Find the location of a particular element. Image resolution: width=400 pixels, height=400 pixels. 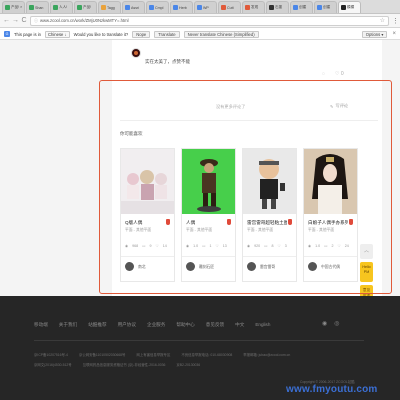

tab-title: 发现 is located at coordinates (255, 7).